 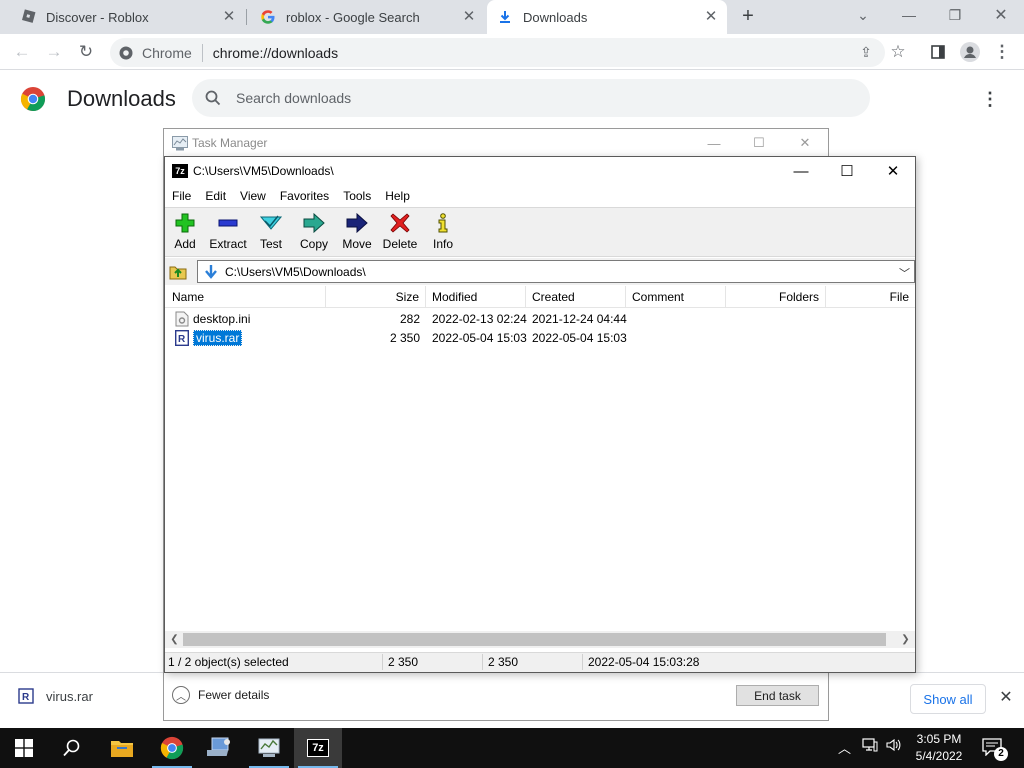 I want to click on bookmark-star-icon: ☆, so click(x=898, y=52).